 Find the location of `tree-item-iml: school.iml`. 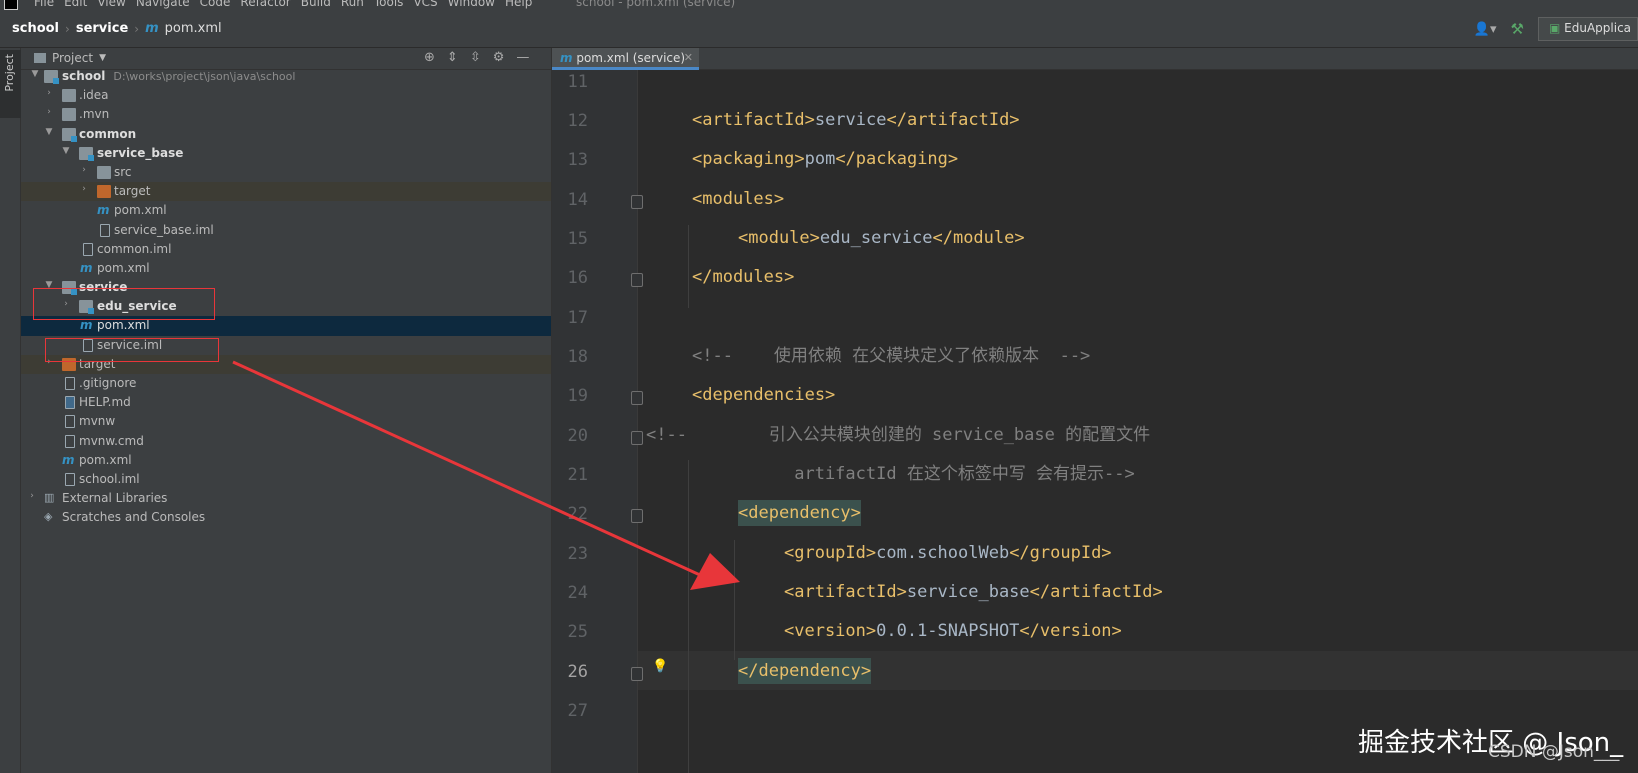

tree-item-iml: school.iml is located at coordinates (286, 479).